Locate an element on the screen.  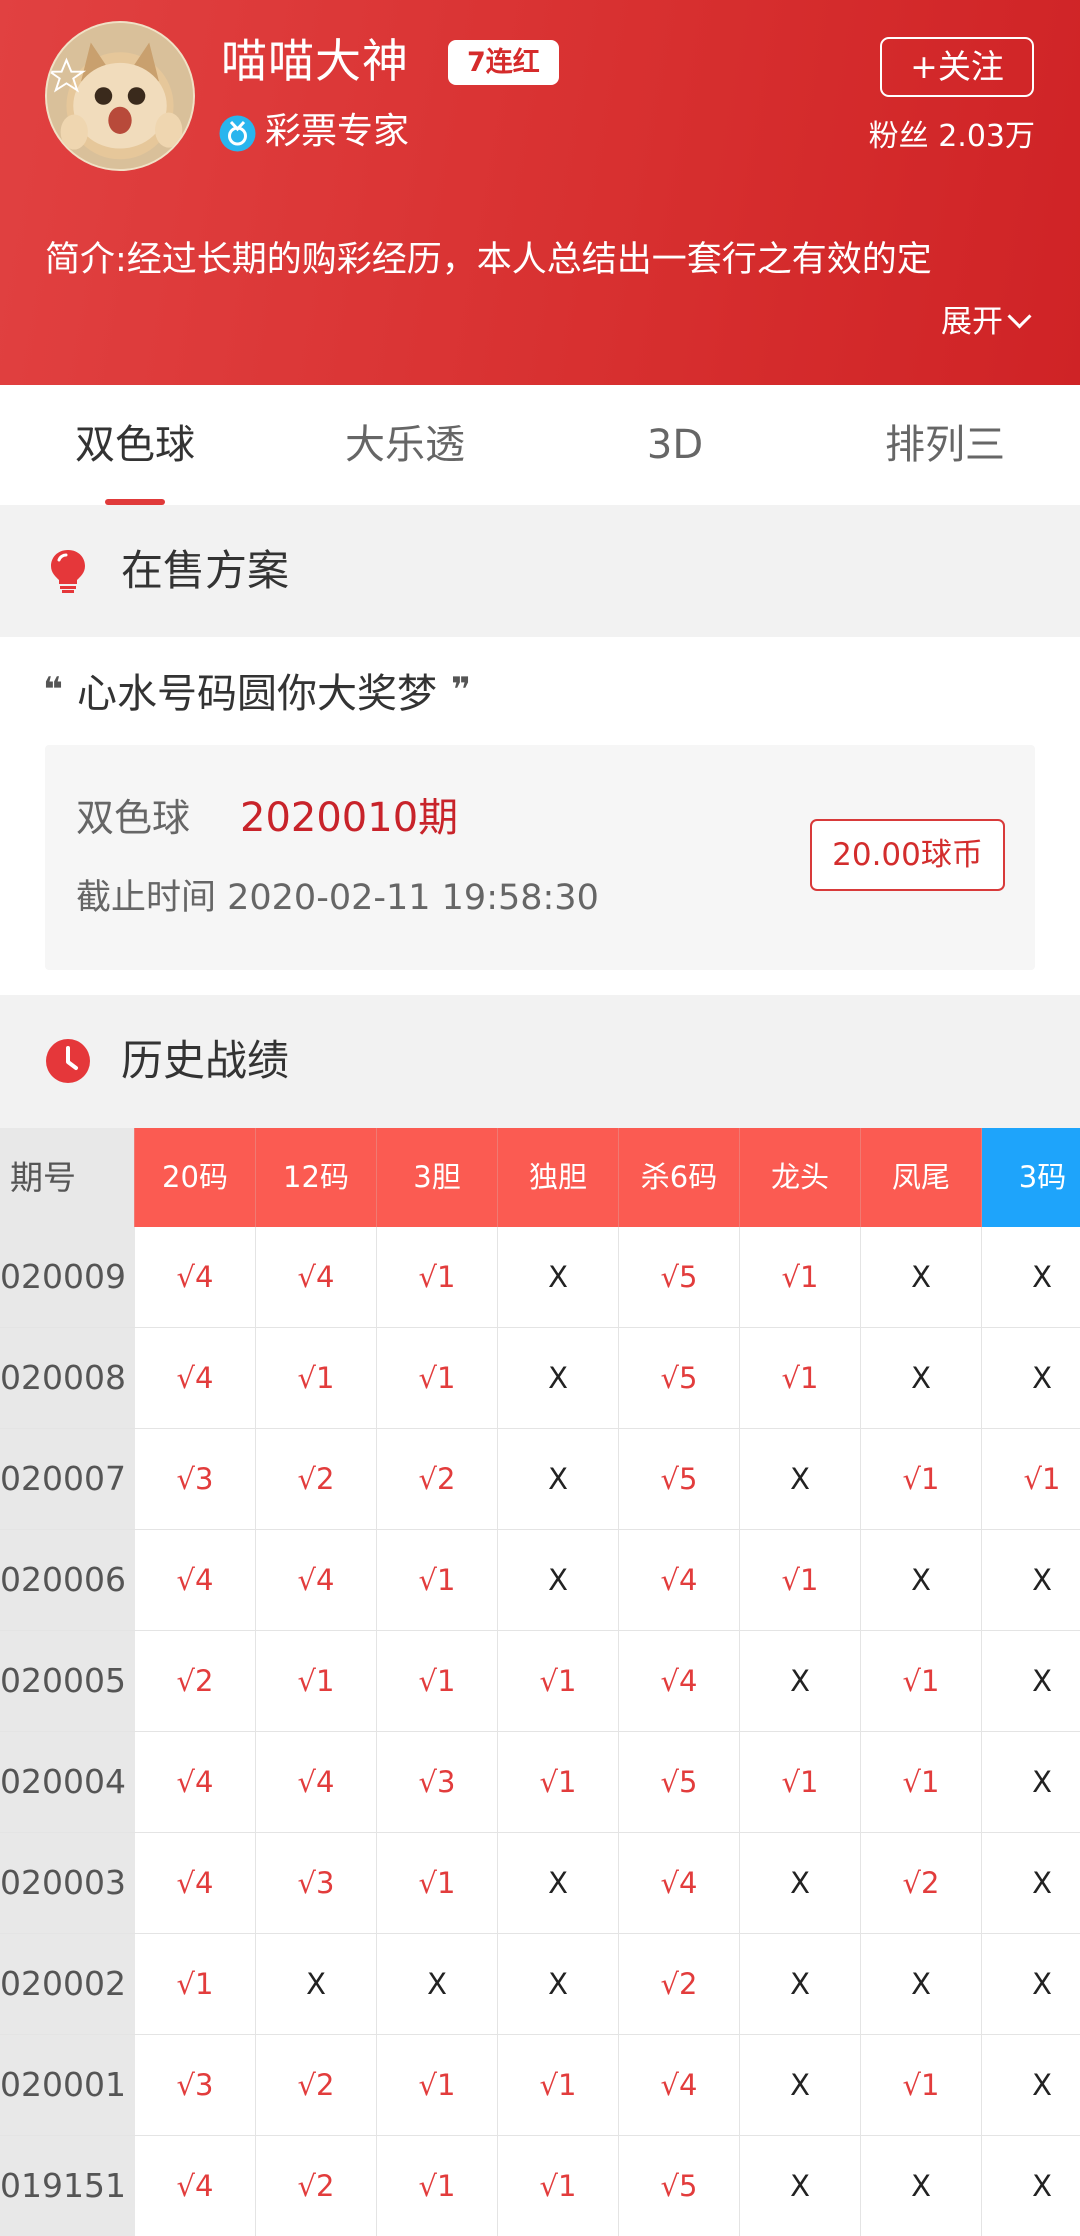
issue-cell: 020007 is located at coordinates (67, 1479).